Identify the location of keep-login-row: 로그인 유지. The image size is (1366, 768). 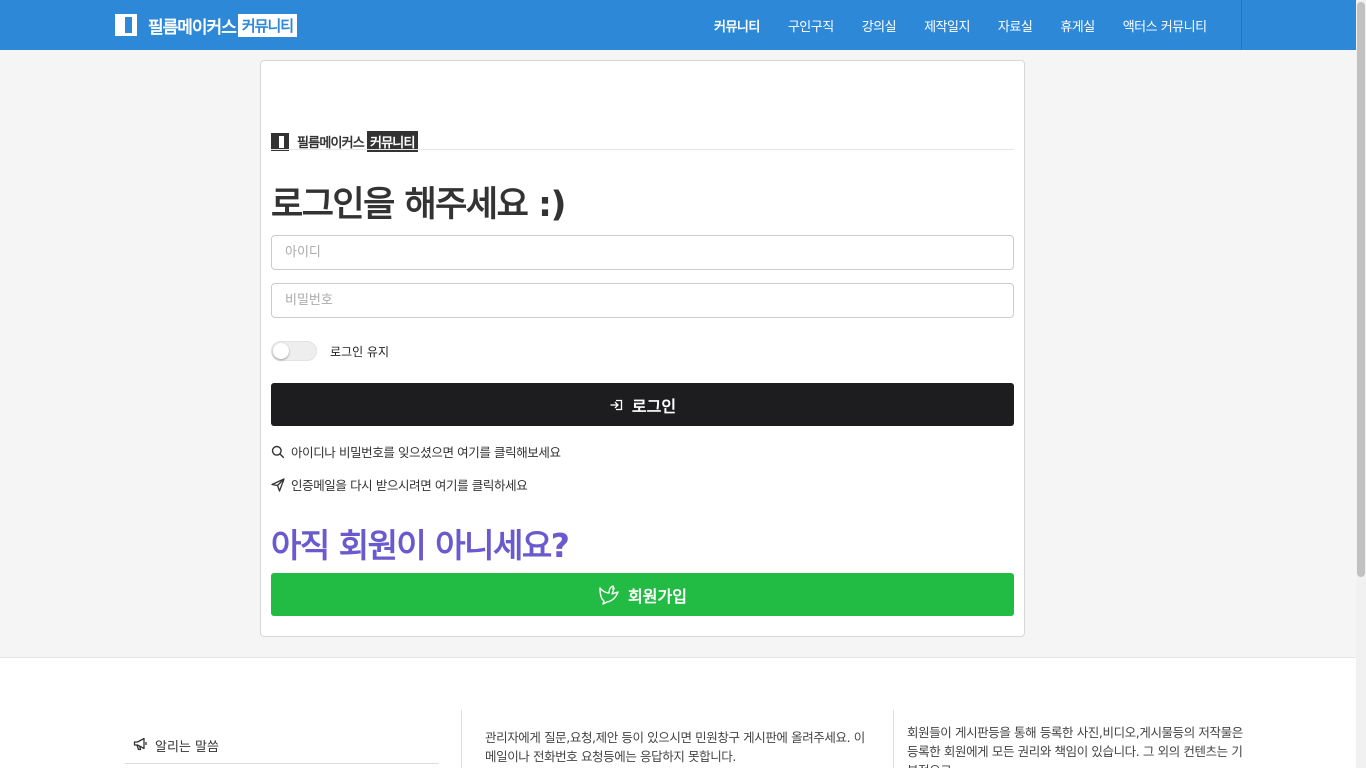
(330, 351).